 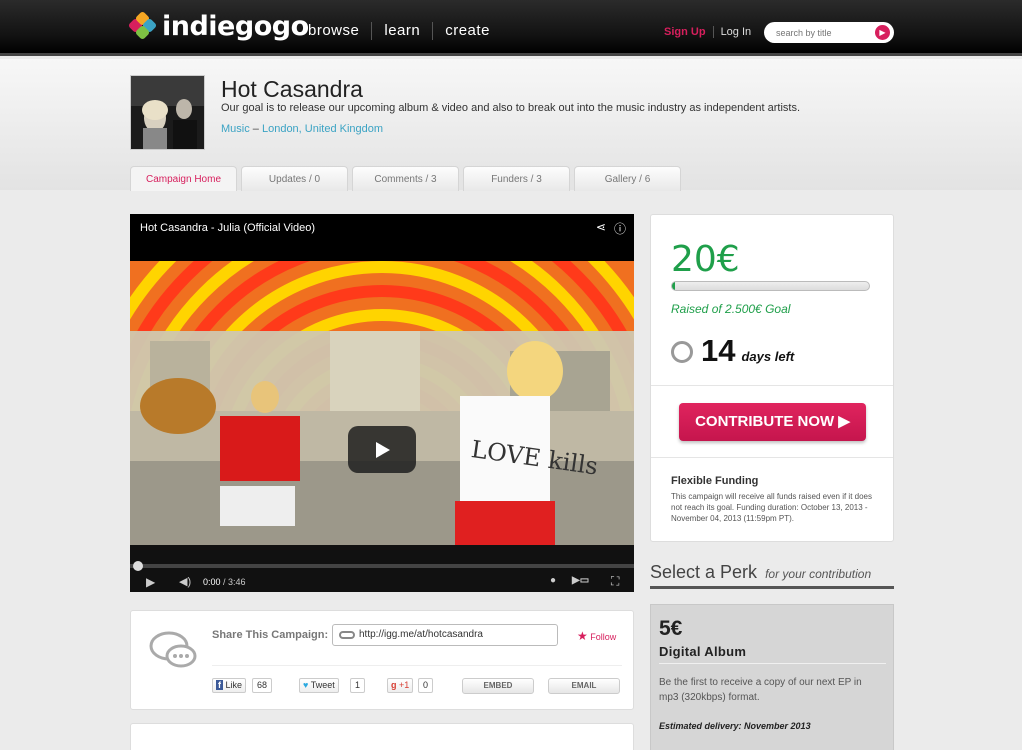 What do you see at coordinates (671, 628) in the screenshot?
I see `perk-amount: 5€` at bounding box center [671, 628].